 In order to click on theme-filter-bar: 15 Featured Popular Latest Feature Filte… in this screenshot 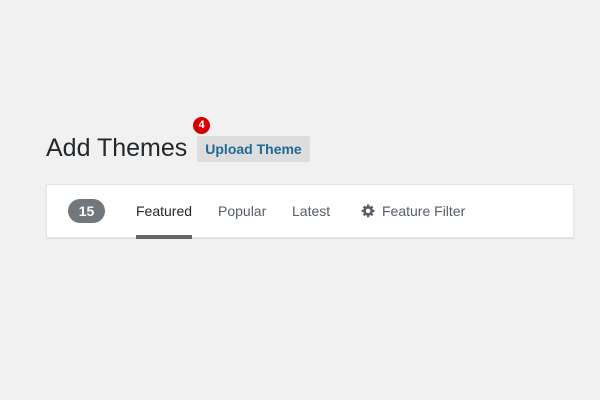, I will do `click(310, 211)`.